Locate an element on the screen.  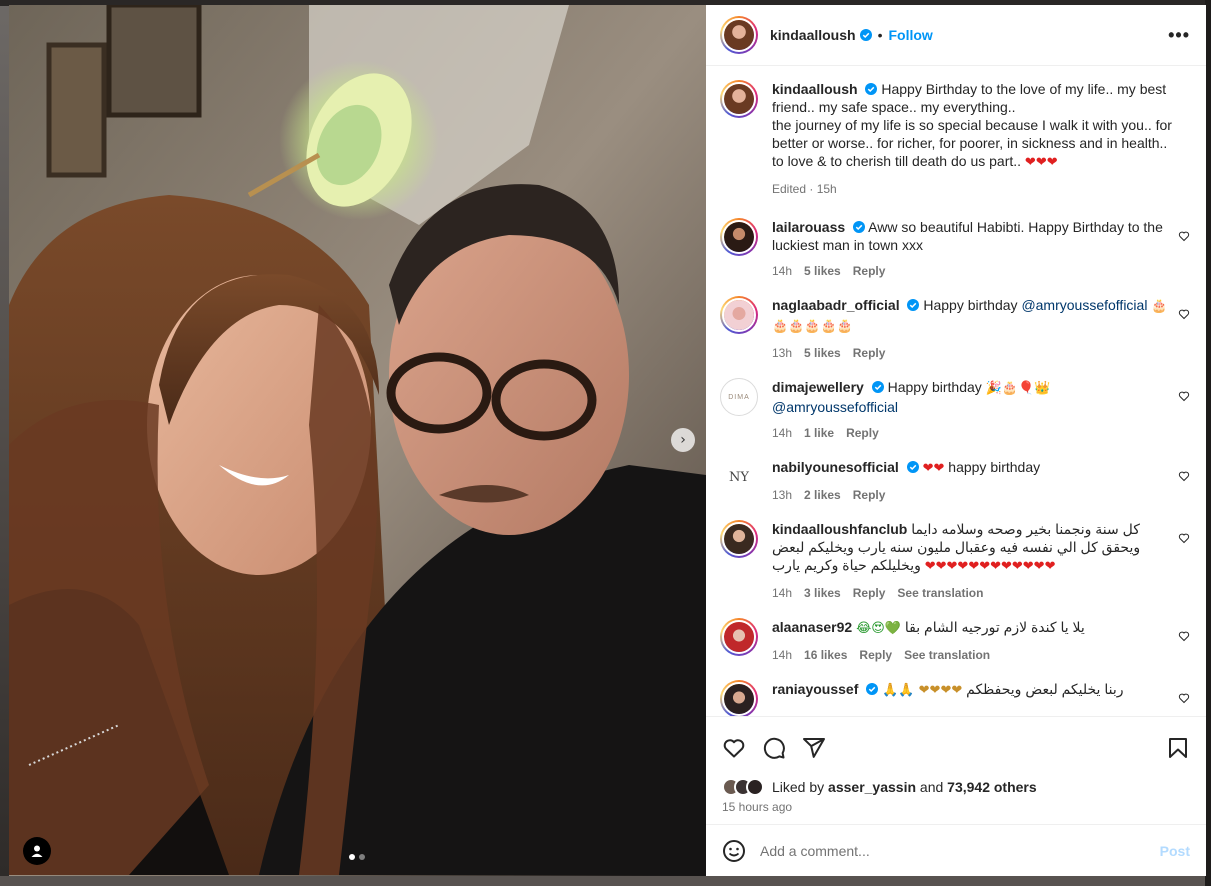
more-options-icon: ••• is located at coordinates (1179, 35).